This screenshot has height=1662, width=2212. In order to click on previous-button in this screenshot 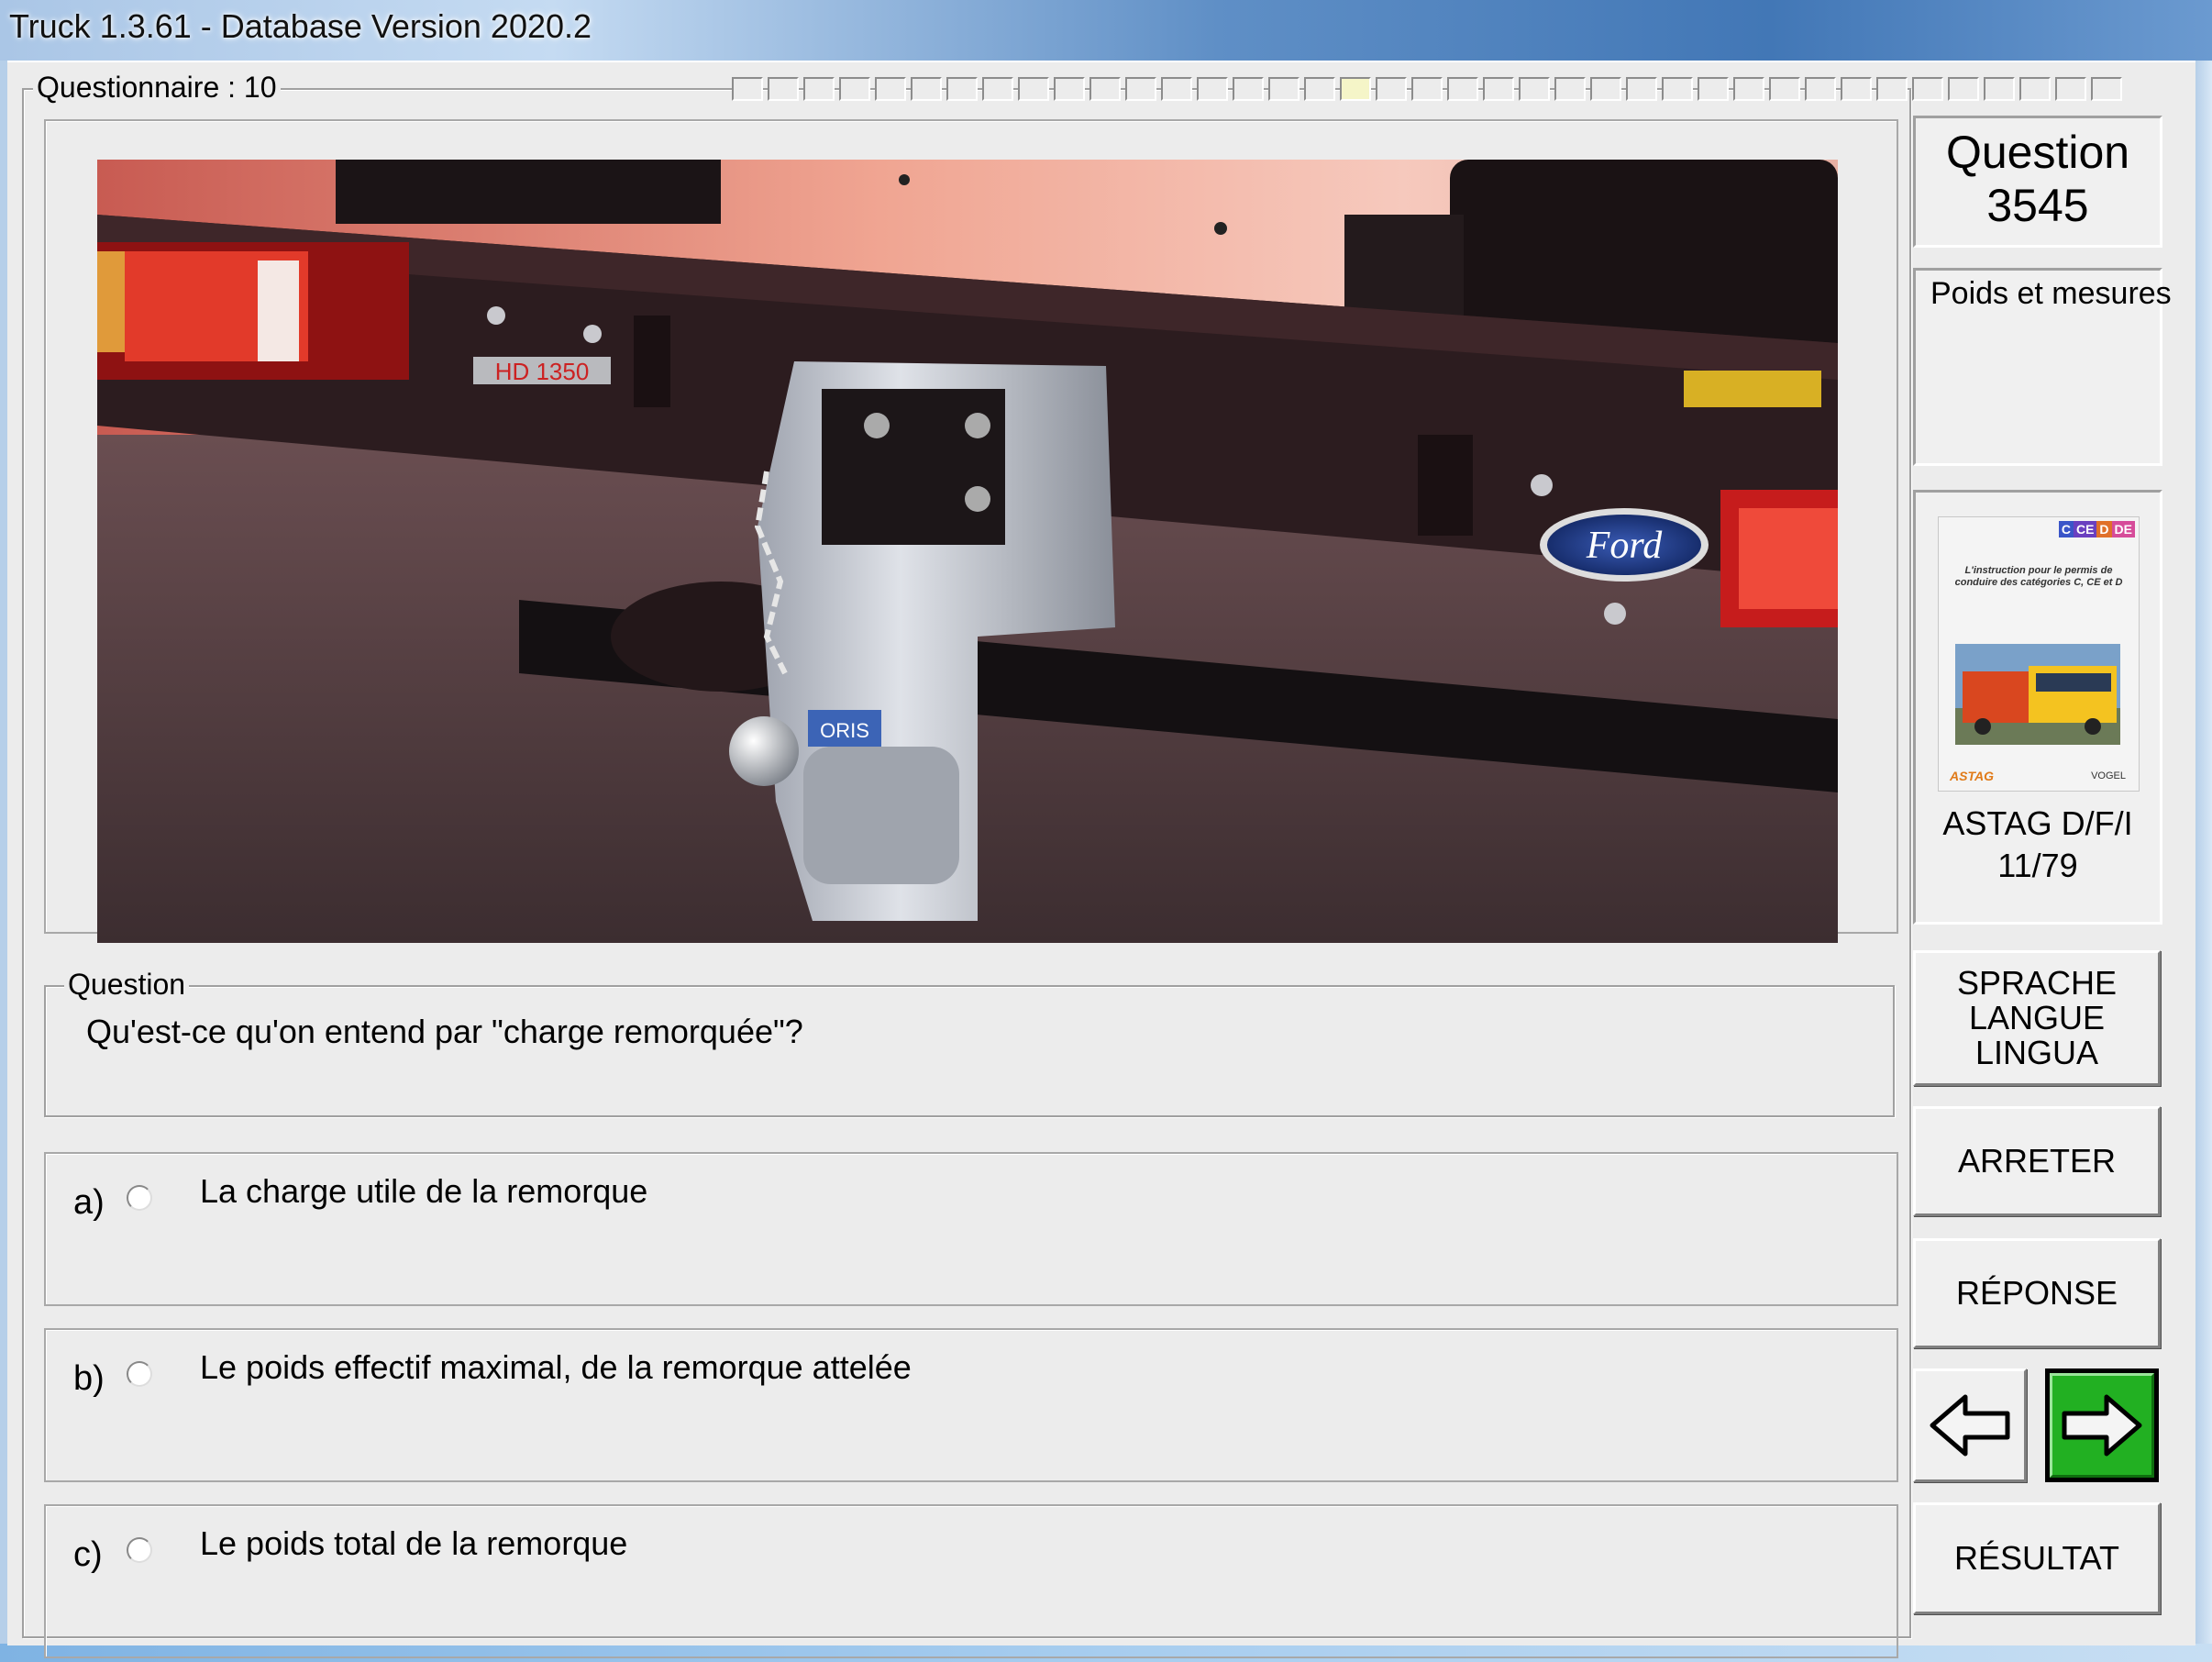, I will do `click(1970, 1425)`.